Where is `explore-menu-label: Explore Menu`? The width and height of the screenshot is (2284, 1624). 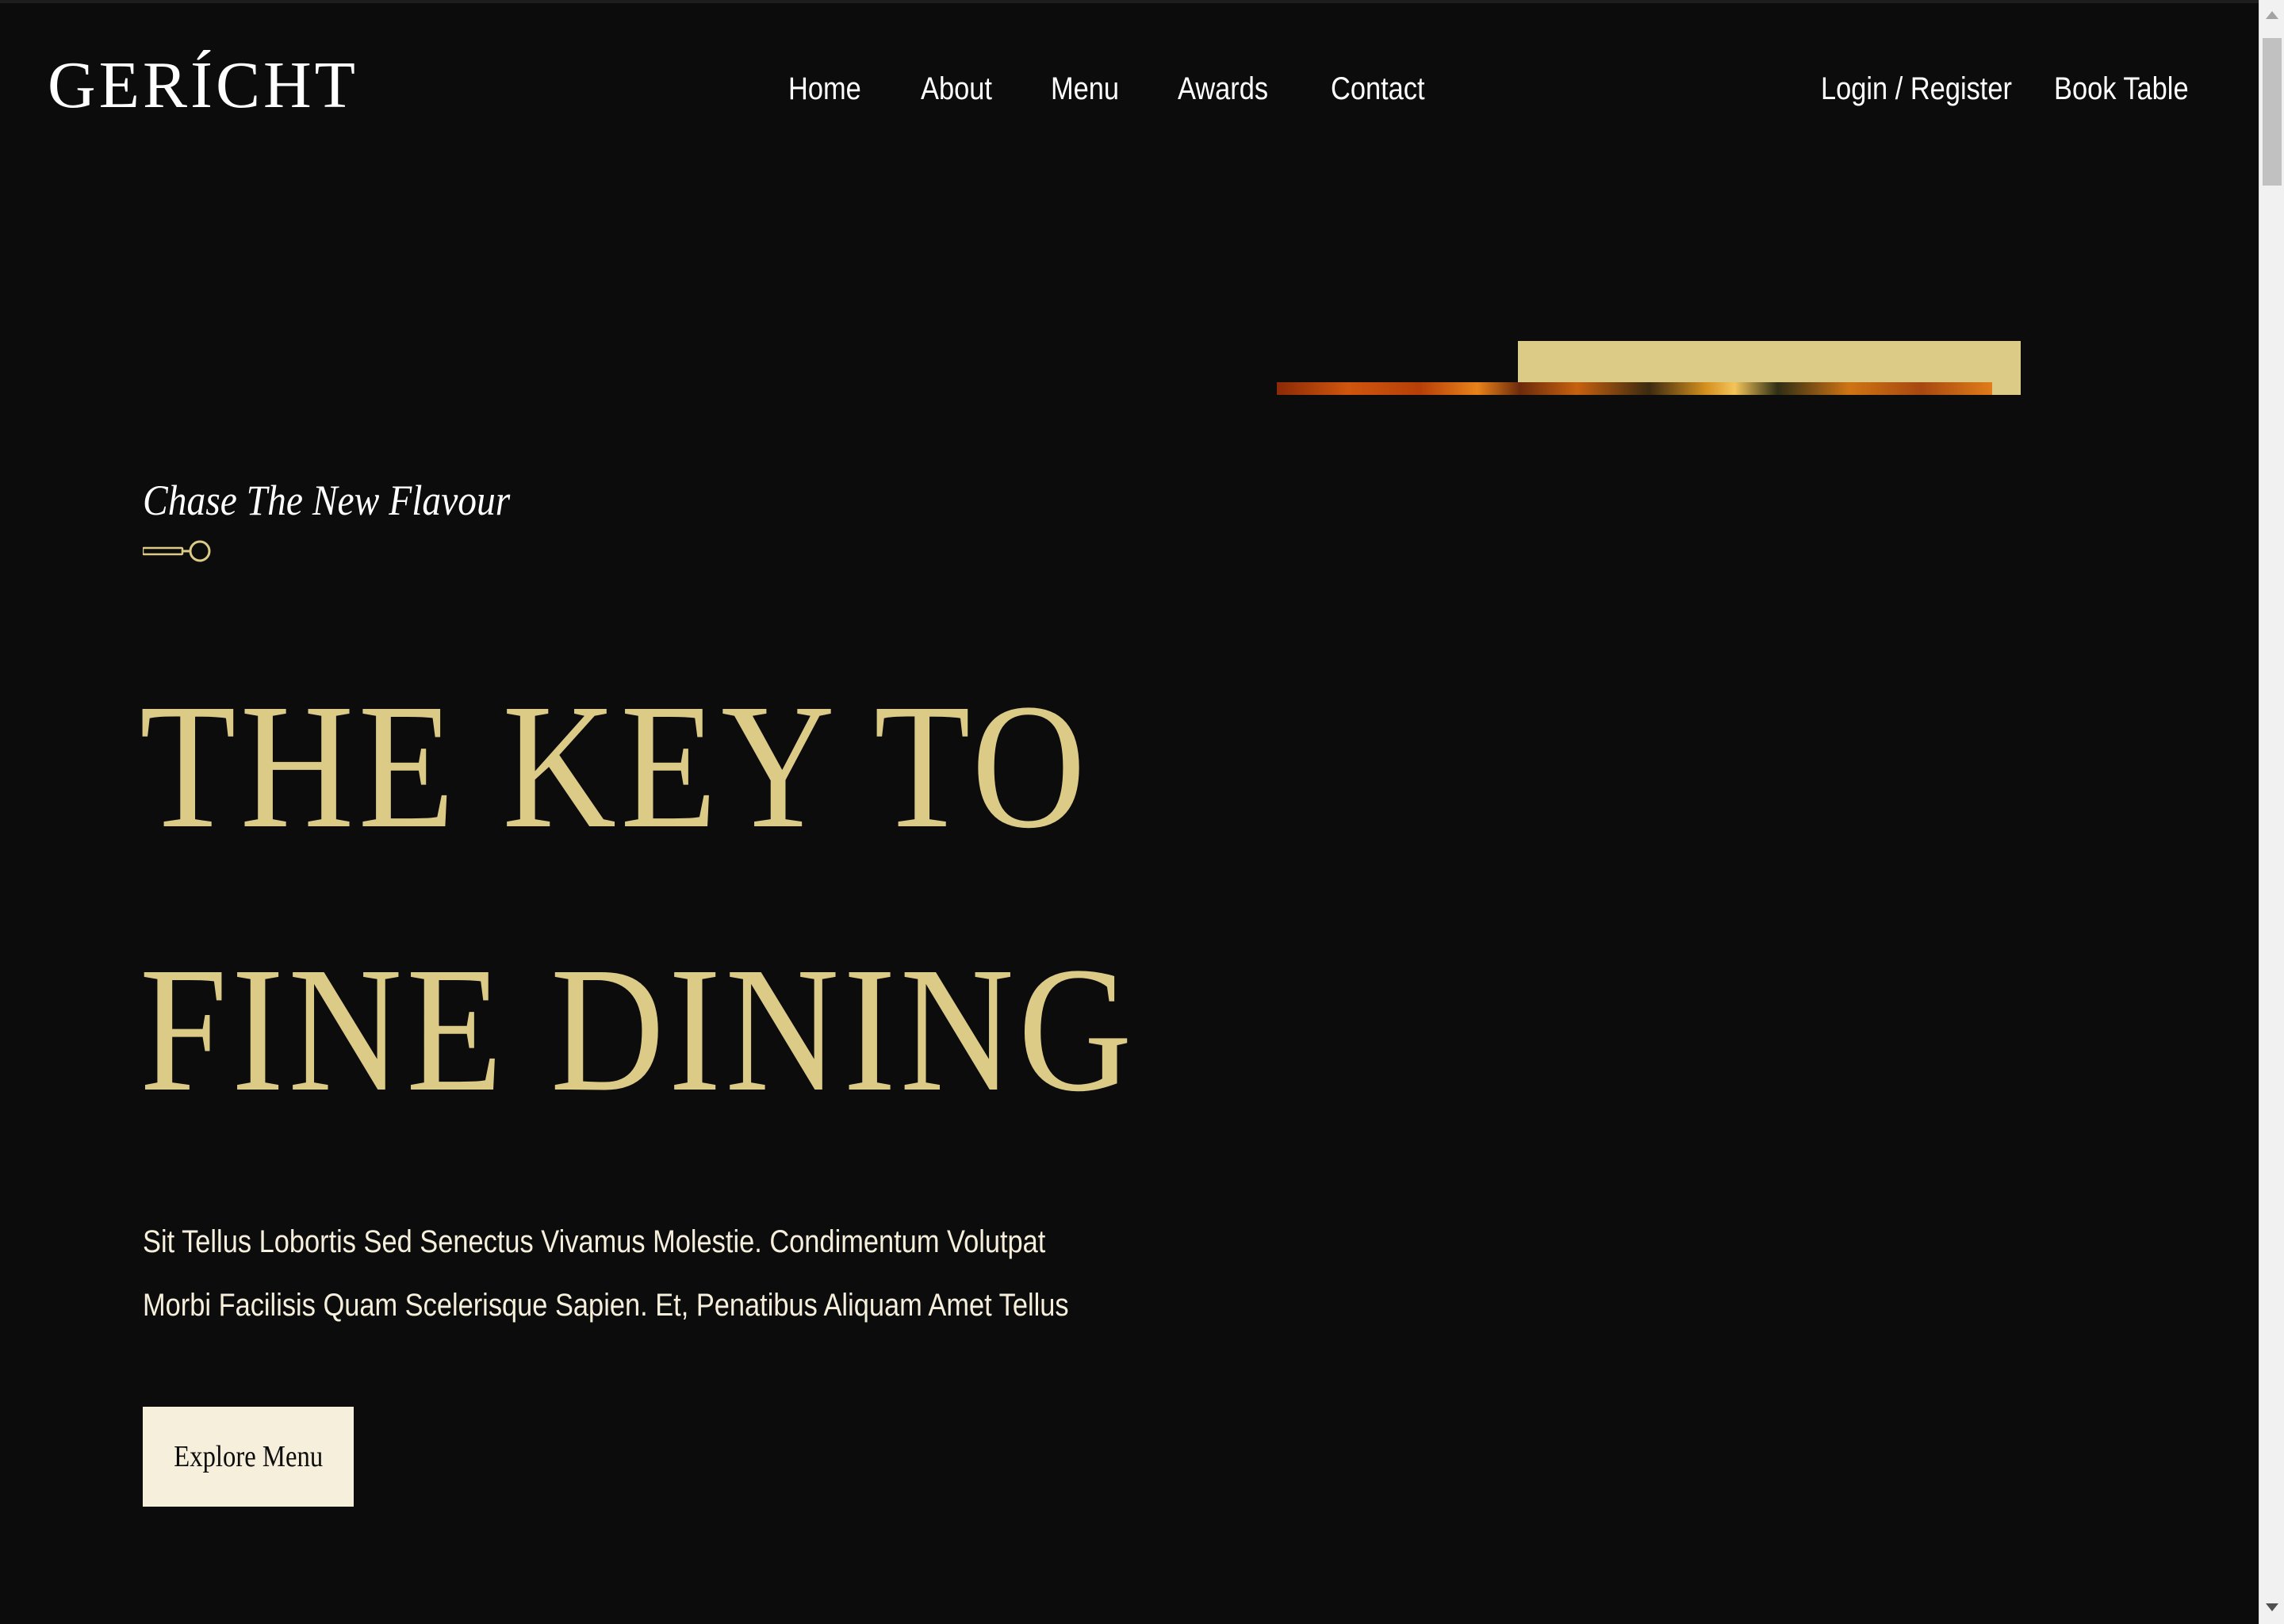
explore-menu-label: Explore Menu is located at coordinates (248, 1456).